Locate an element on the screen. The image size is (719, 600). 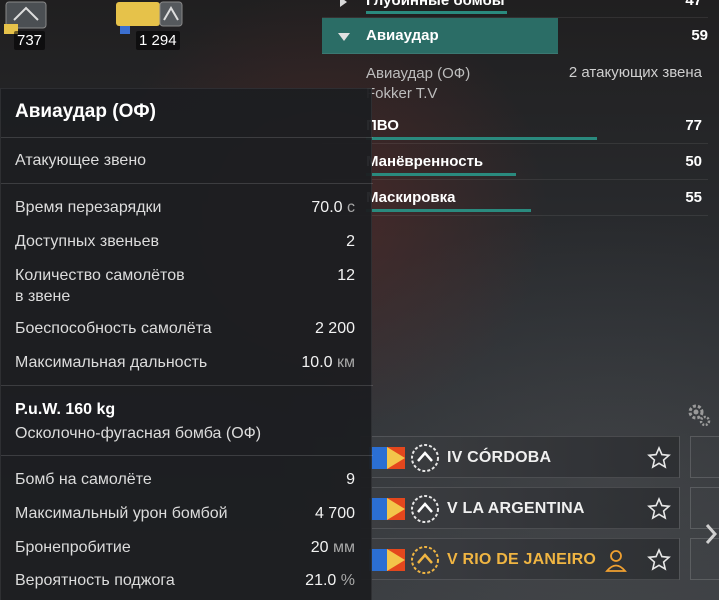
param-label: Боеспособность самолёта is located at coordinates (113, 328).